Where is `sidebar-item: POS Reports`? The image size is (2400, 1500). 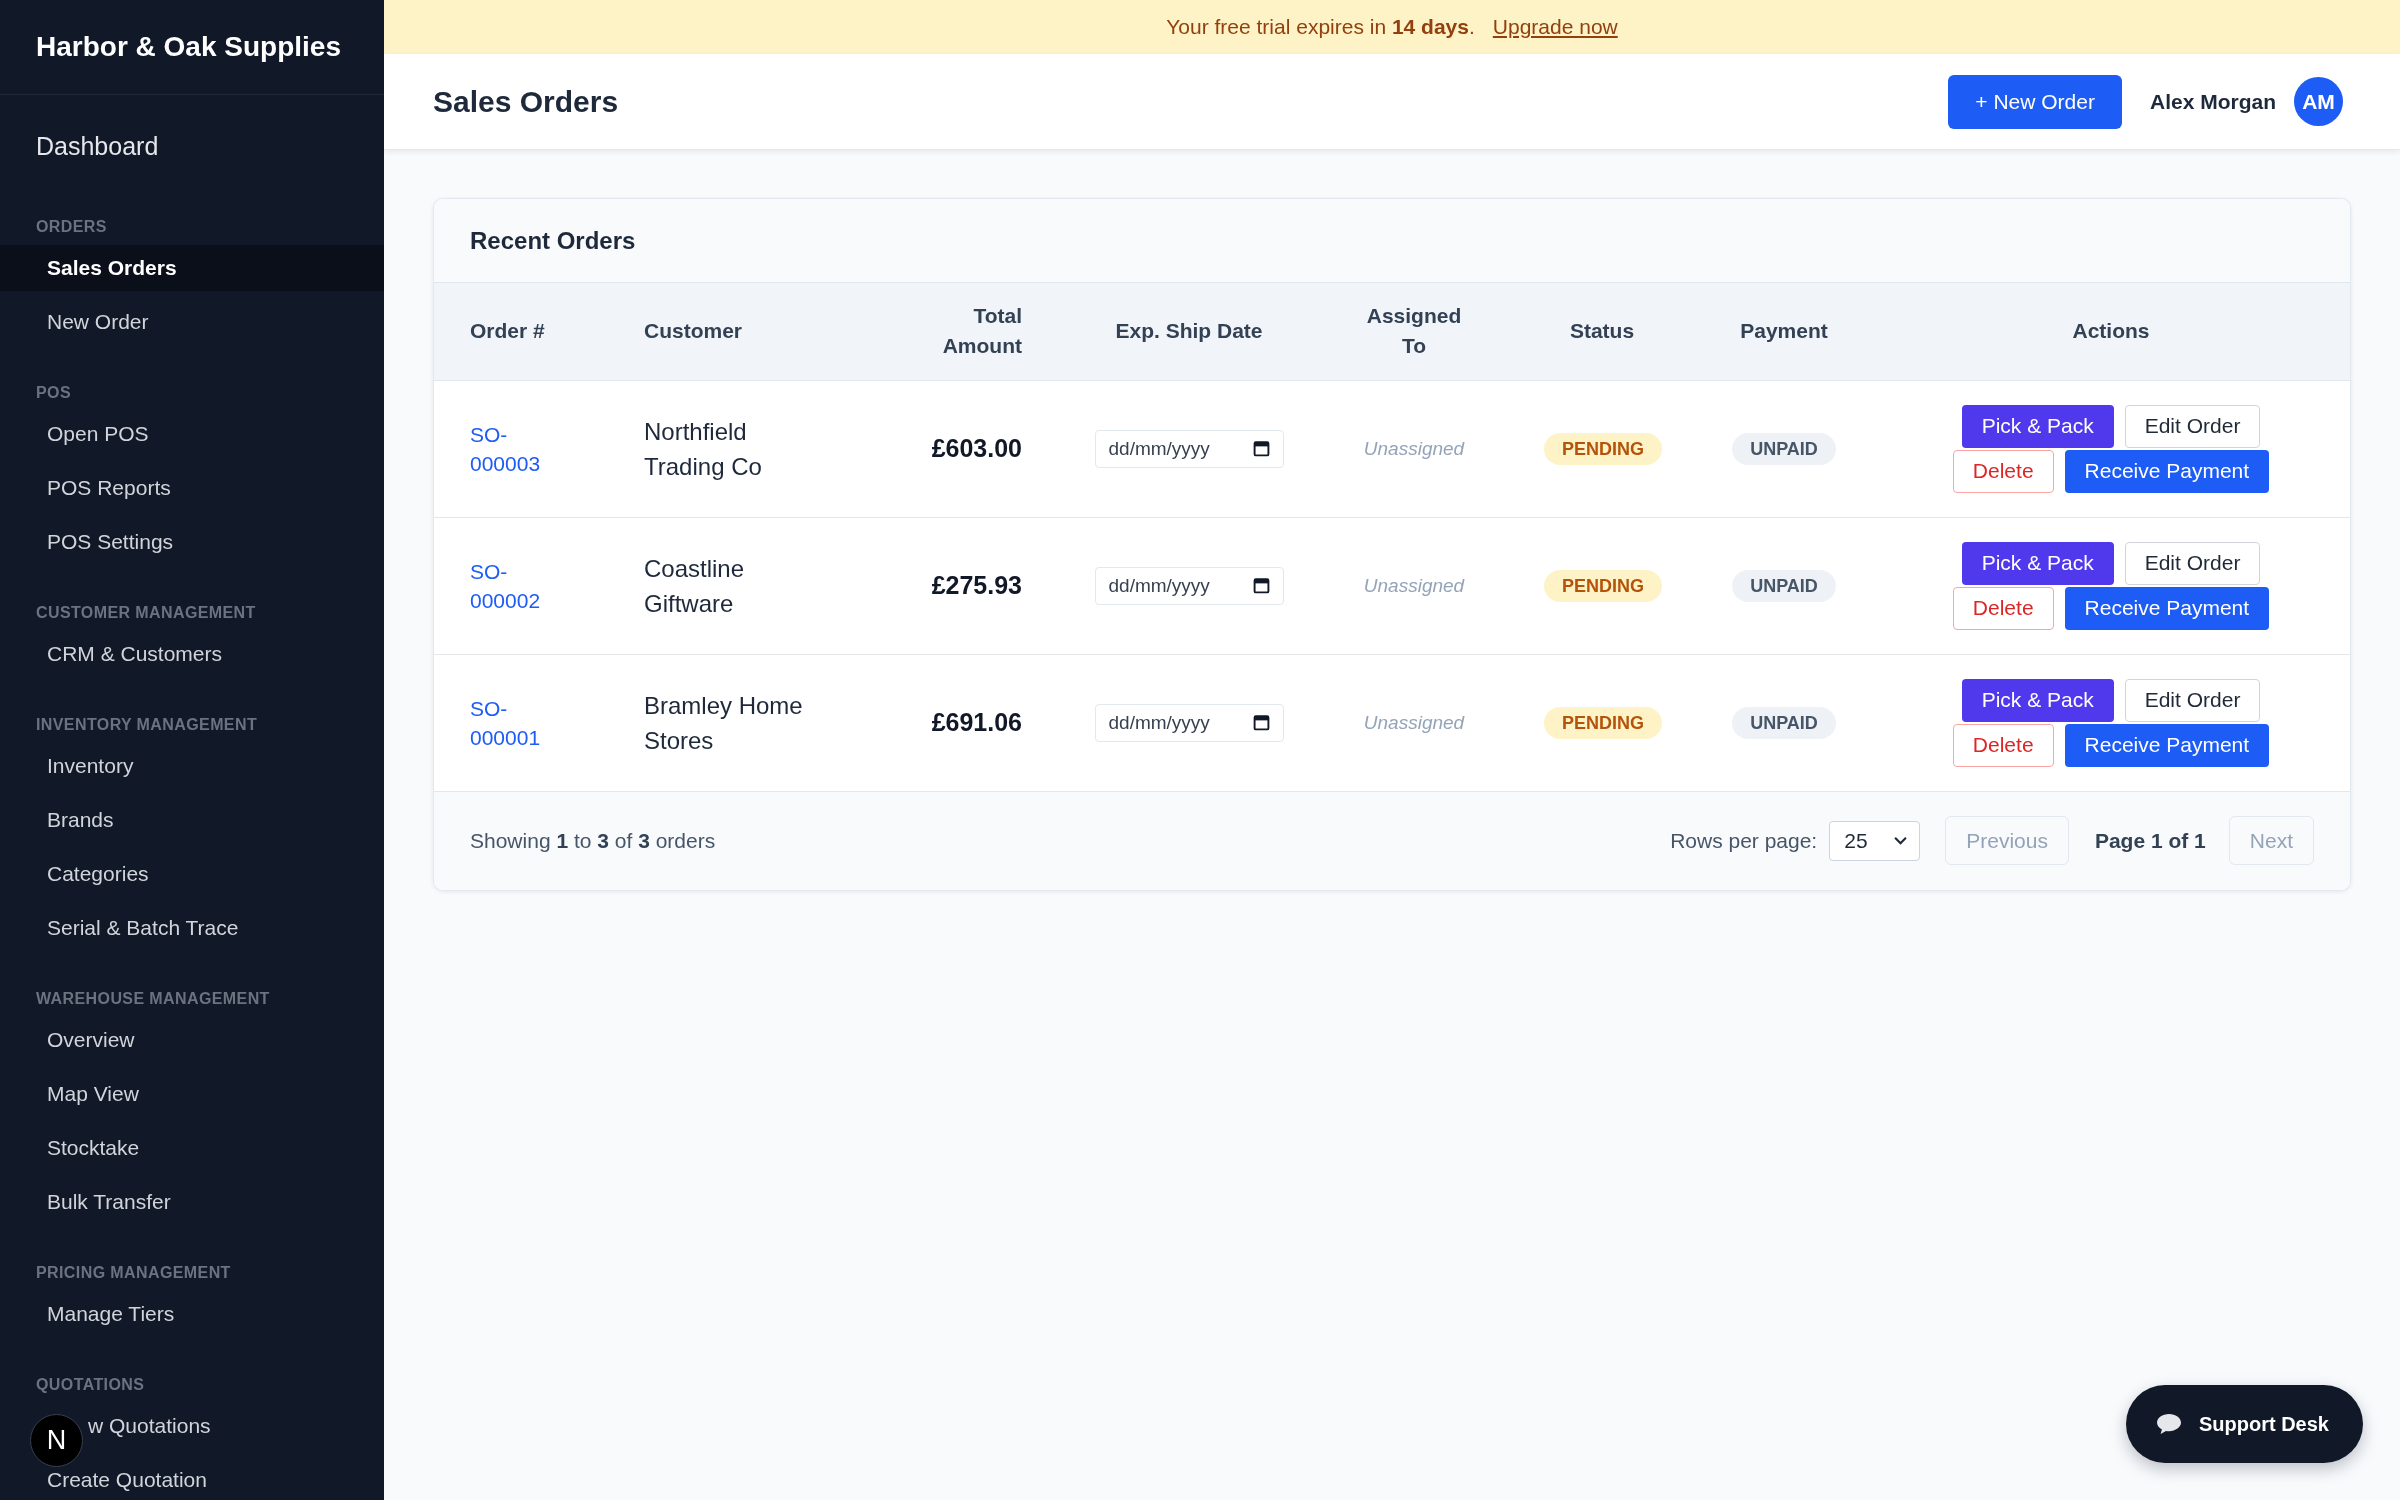 sidebar-item: POS Reports is located at coordinates (192, 488).